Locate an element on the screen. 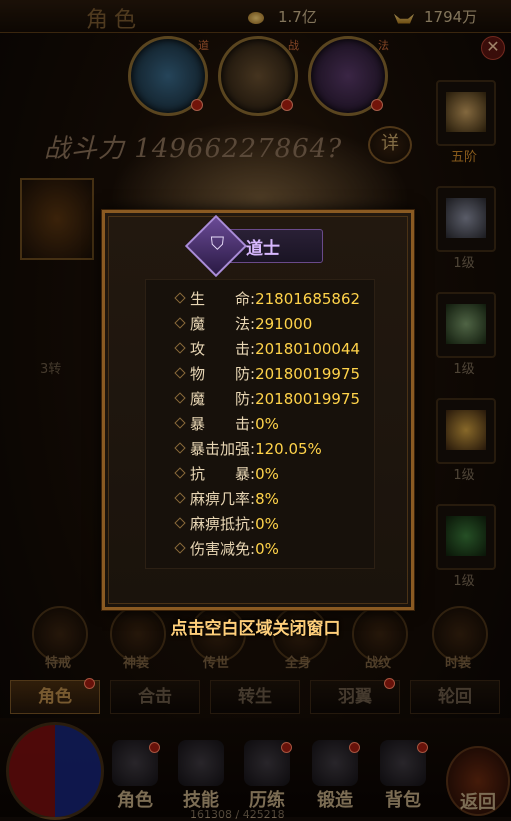 This screenshot has height=821, width=511. stat-label: 麻痹几率: is located at coordinates (223, 499).